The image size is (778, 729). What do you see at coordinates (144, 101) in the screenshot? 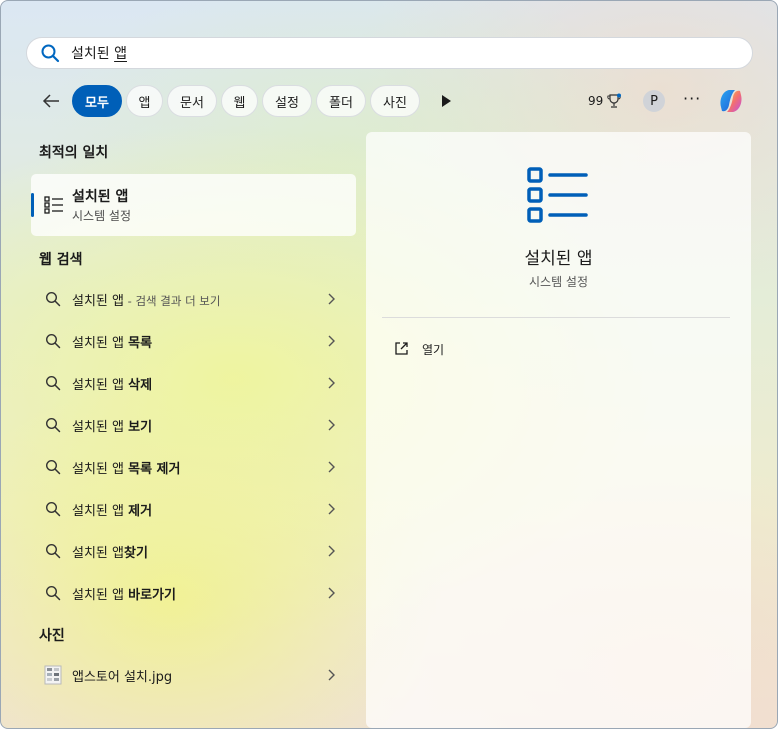
I see `tab-apps: 앱` at bounding box center [144, 101].